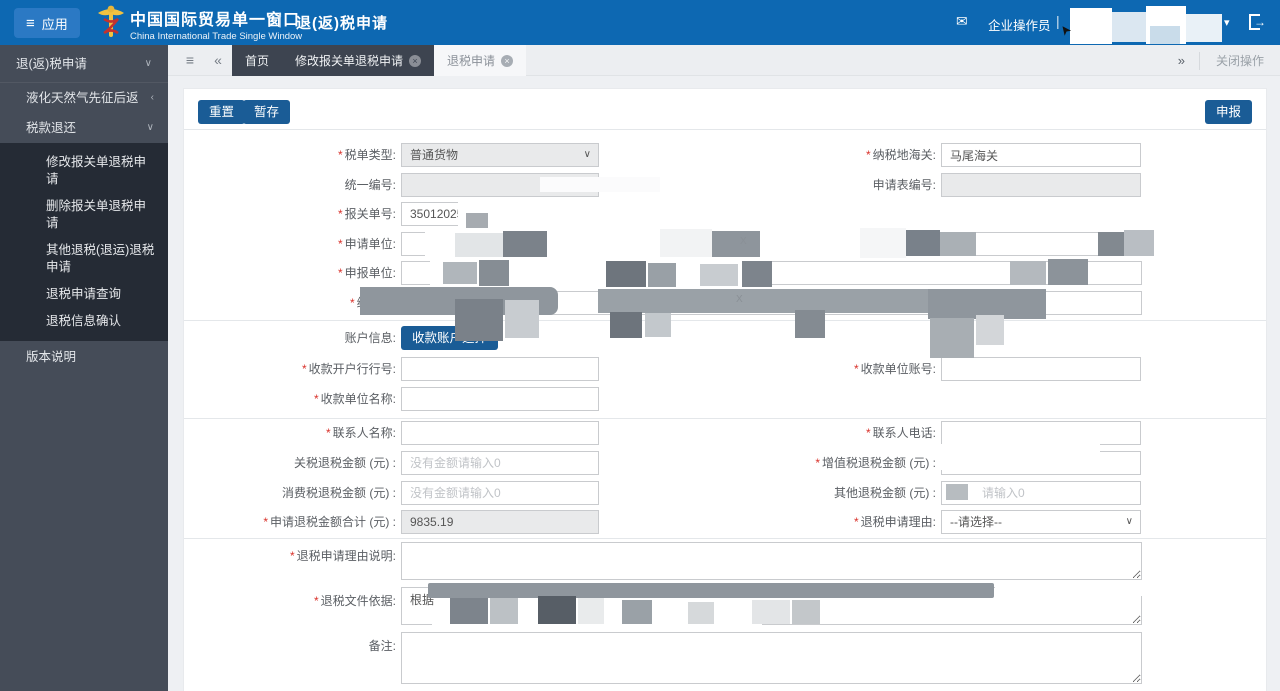 The image size is (1280, 691). Describe the element at coordinates (1041, 155) in the screenshot. I see `tax-customs-input` at that location.